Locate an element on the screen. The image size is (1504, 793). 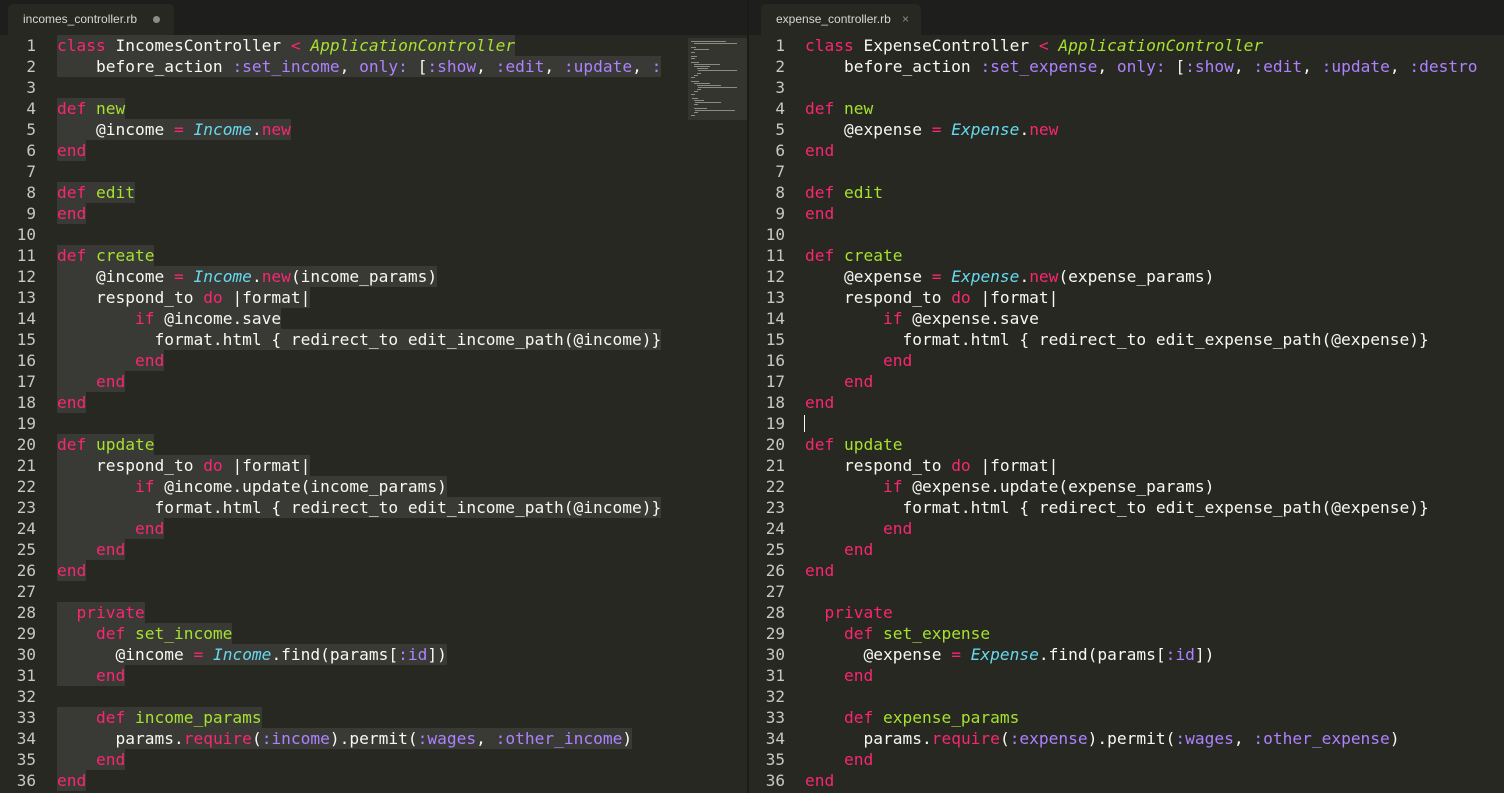
code-token: :wages is located at coordinates (1204, 738).